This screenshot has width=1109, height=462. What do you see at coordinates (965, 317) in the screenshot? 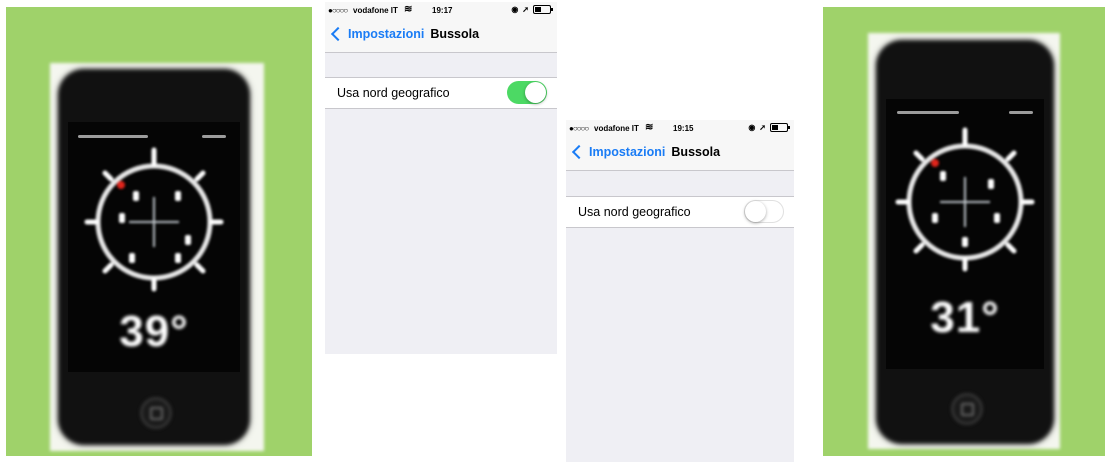
I see `compass-heading-readout: 31°` at bounding box center [965, 317].